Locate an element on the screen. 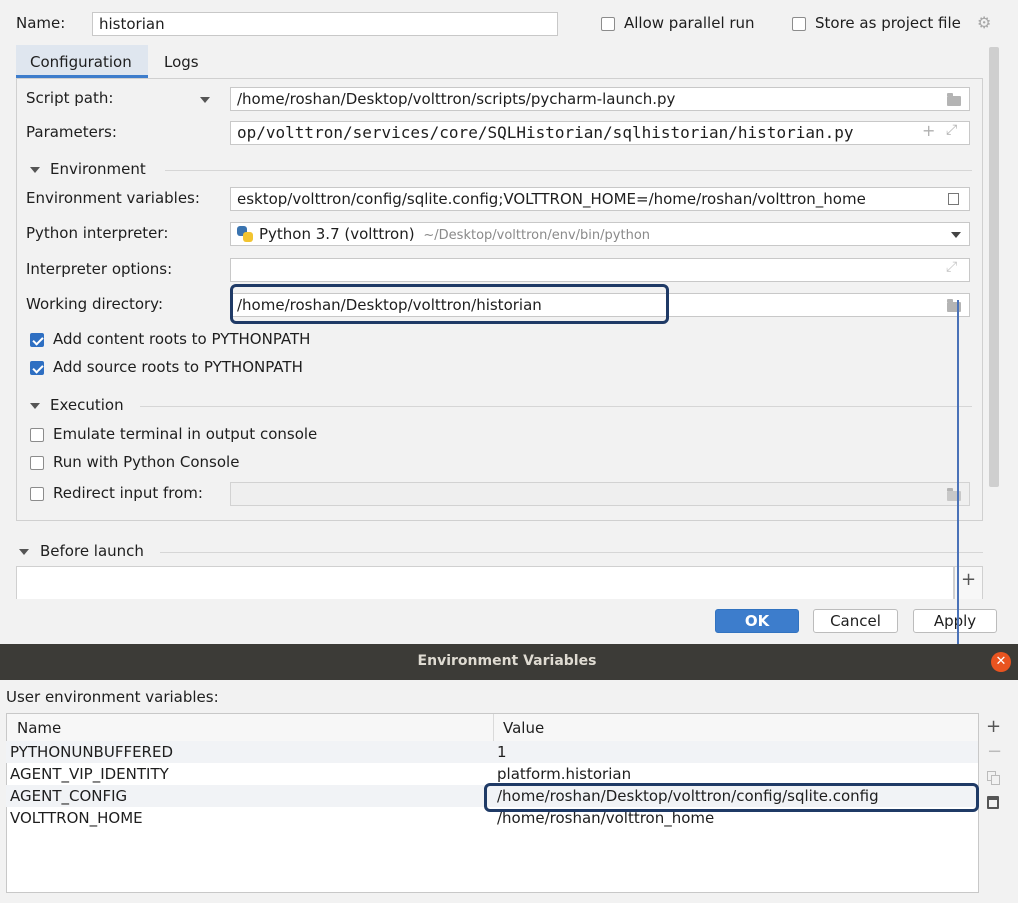 The height and width of the screenshot is (903, 1018). store-project-checkbox is located at coordinates (799, 24).